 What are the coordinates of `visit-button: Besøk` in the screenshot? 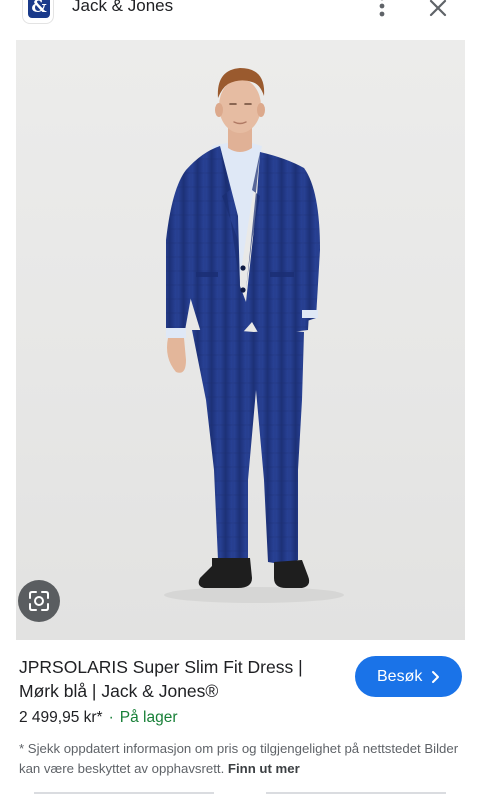 It's located at (408, 676).